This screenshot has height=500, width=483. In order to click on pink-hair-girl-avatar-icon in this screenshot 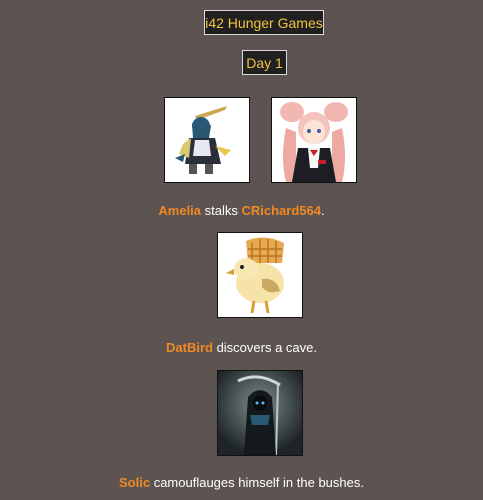, I will do `click(314, 140)`.